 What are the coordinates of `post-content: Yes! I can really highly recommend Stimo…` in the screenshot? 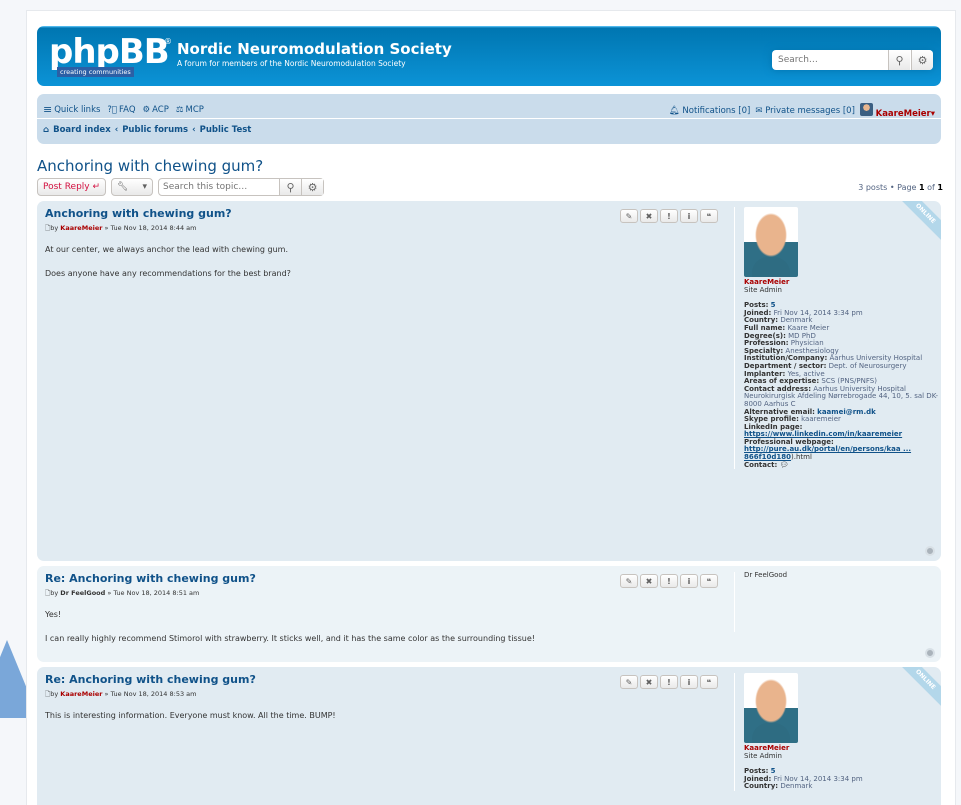 It's located at (384, 627).